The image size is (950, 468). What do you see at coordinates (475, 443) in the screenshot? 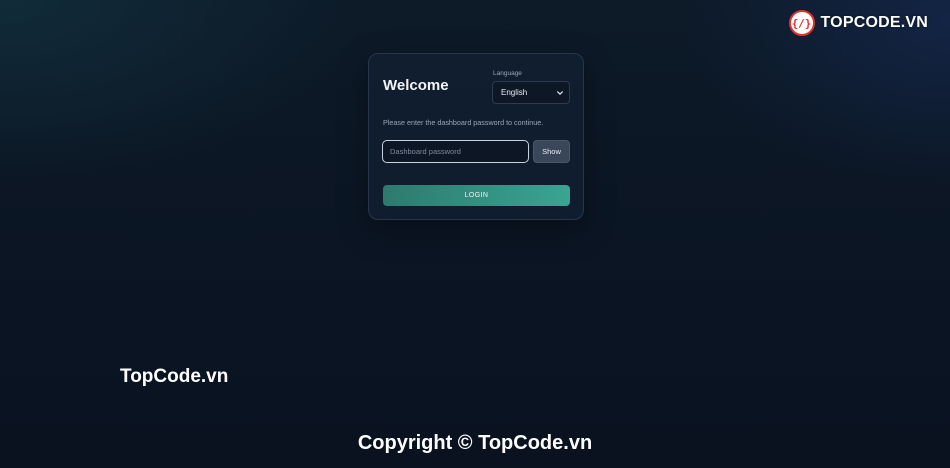
I see `copyright-text: Copyright © TopCode.vn` at bounding box center [475, 443].